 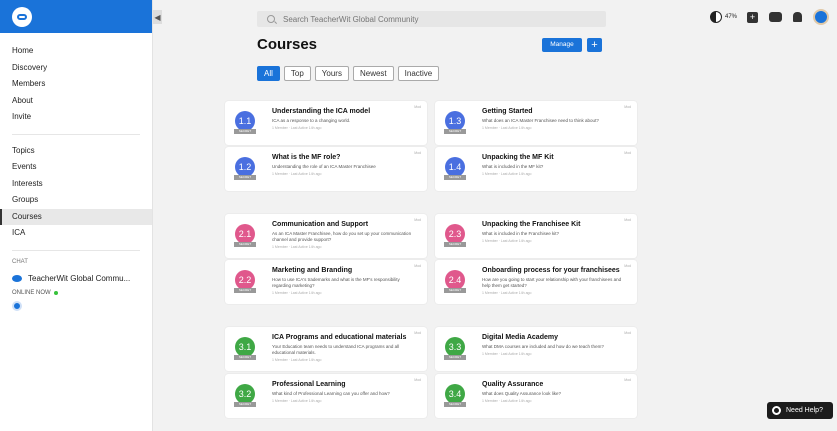 What do you see at coordinates (76, 233) in the screenshot?
I see `sidebar-item-ica: ICA` at bounding box center [76, 233].